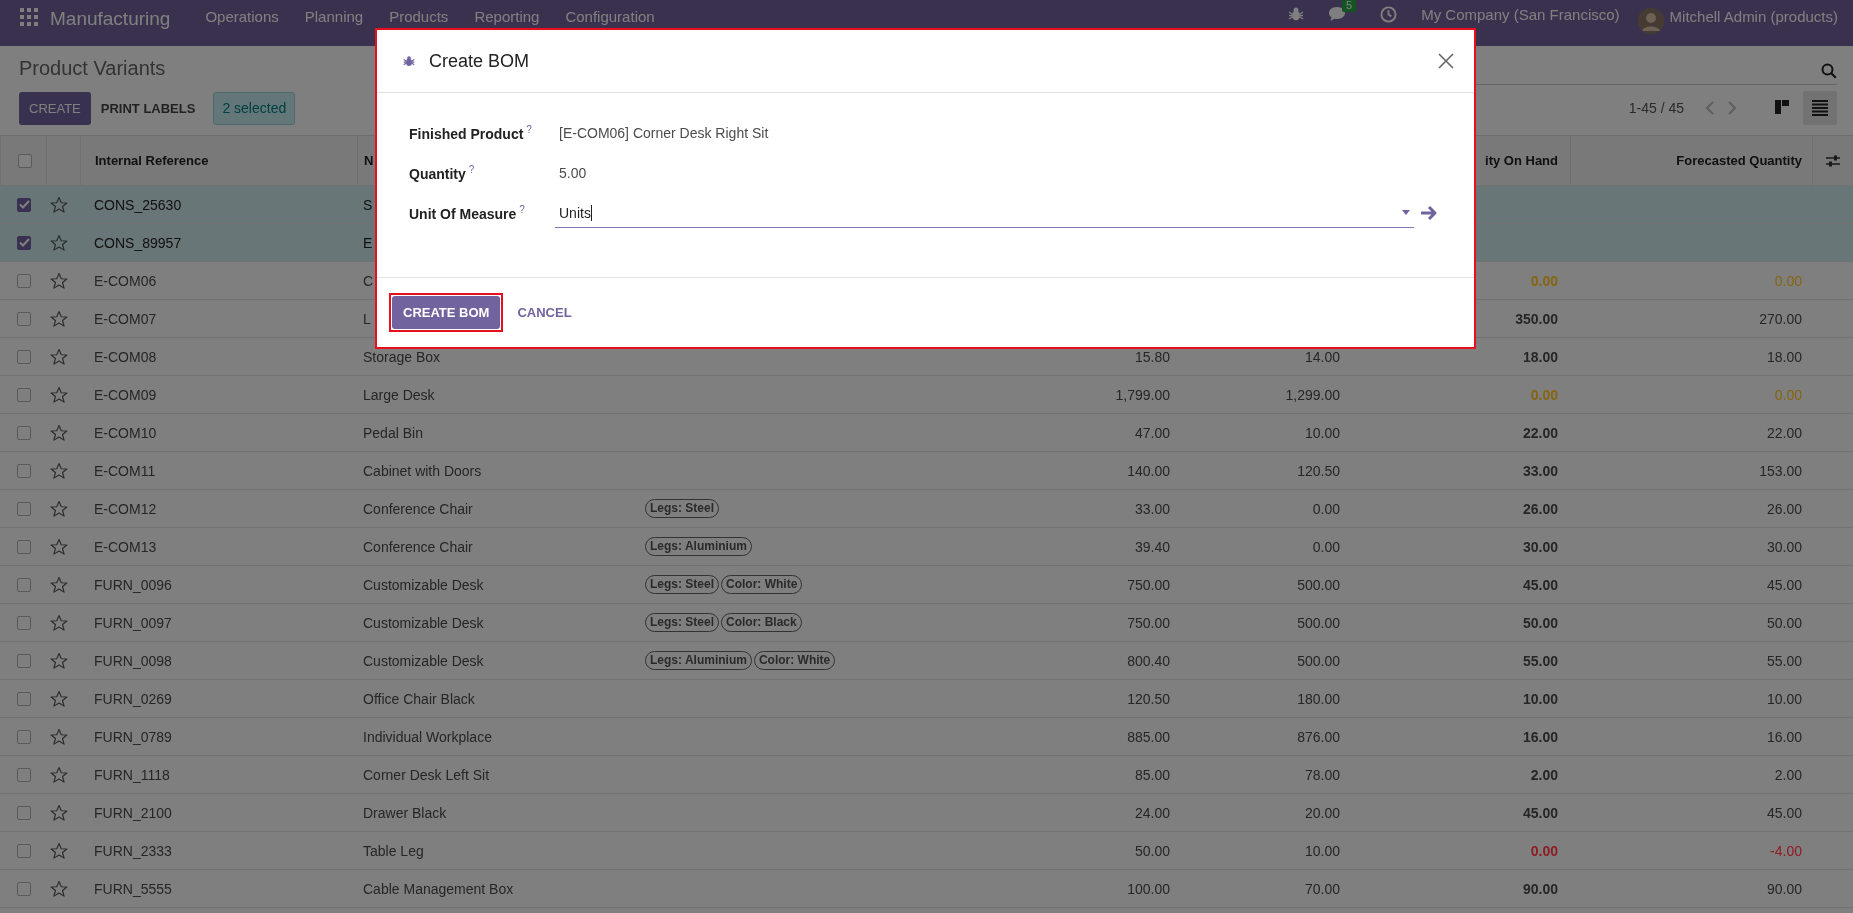 The image size is (1853, 913). What do you see at coordinates (1520, 14) in the screenshot?
I see `company-switcher: My Company (San Francisco)` at bounding box center [1520, 14].